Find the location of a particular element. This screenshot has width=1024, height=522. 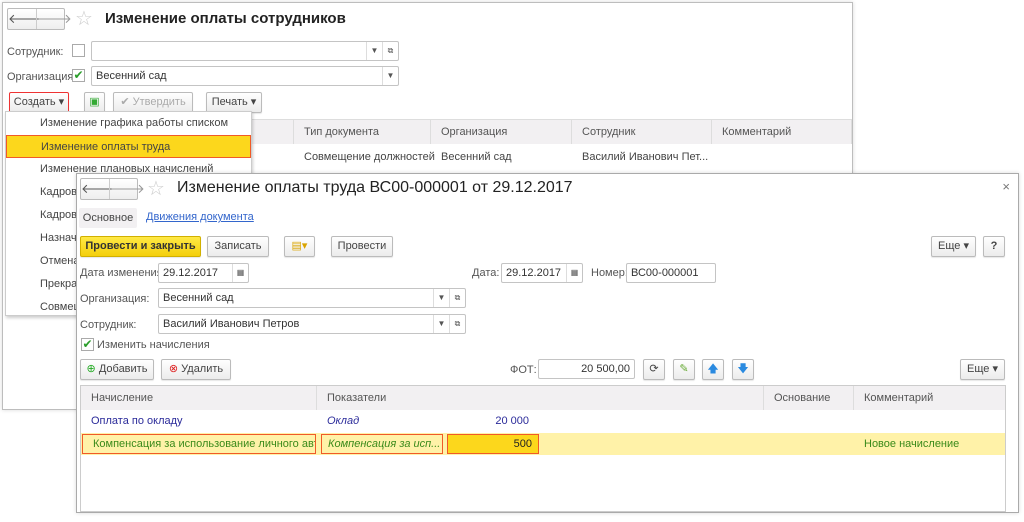

date-change-label: Дата изменения: is located at coordinates (123, 273).